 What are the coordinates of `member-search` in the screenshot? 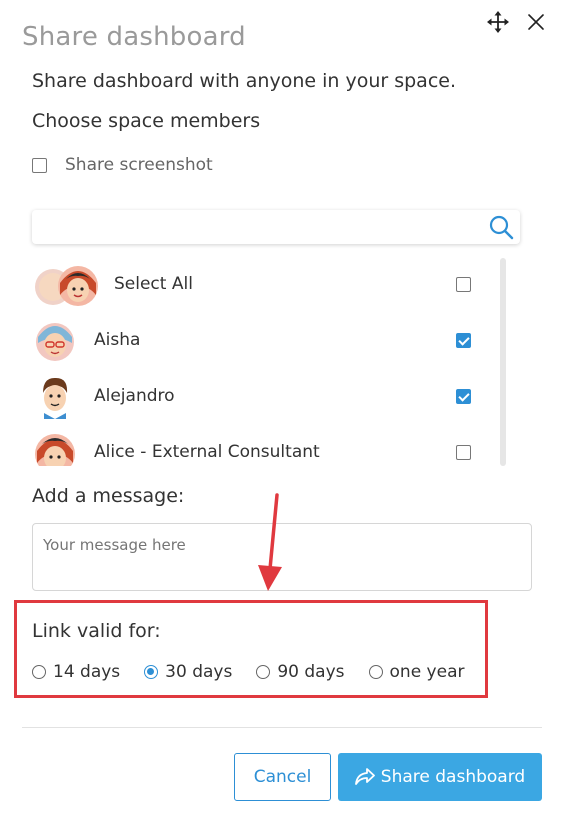 It's located at (276, 227).